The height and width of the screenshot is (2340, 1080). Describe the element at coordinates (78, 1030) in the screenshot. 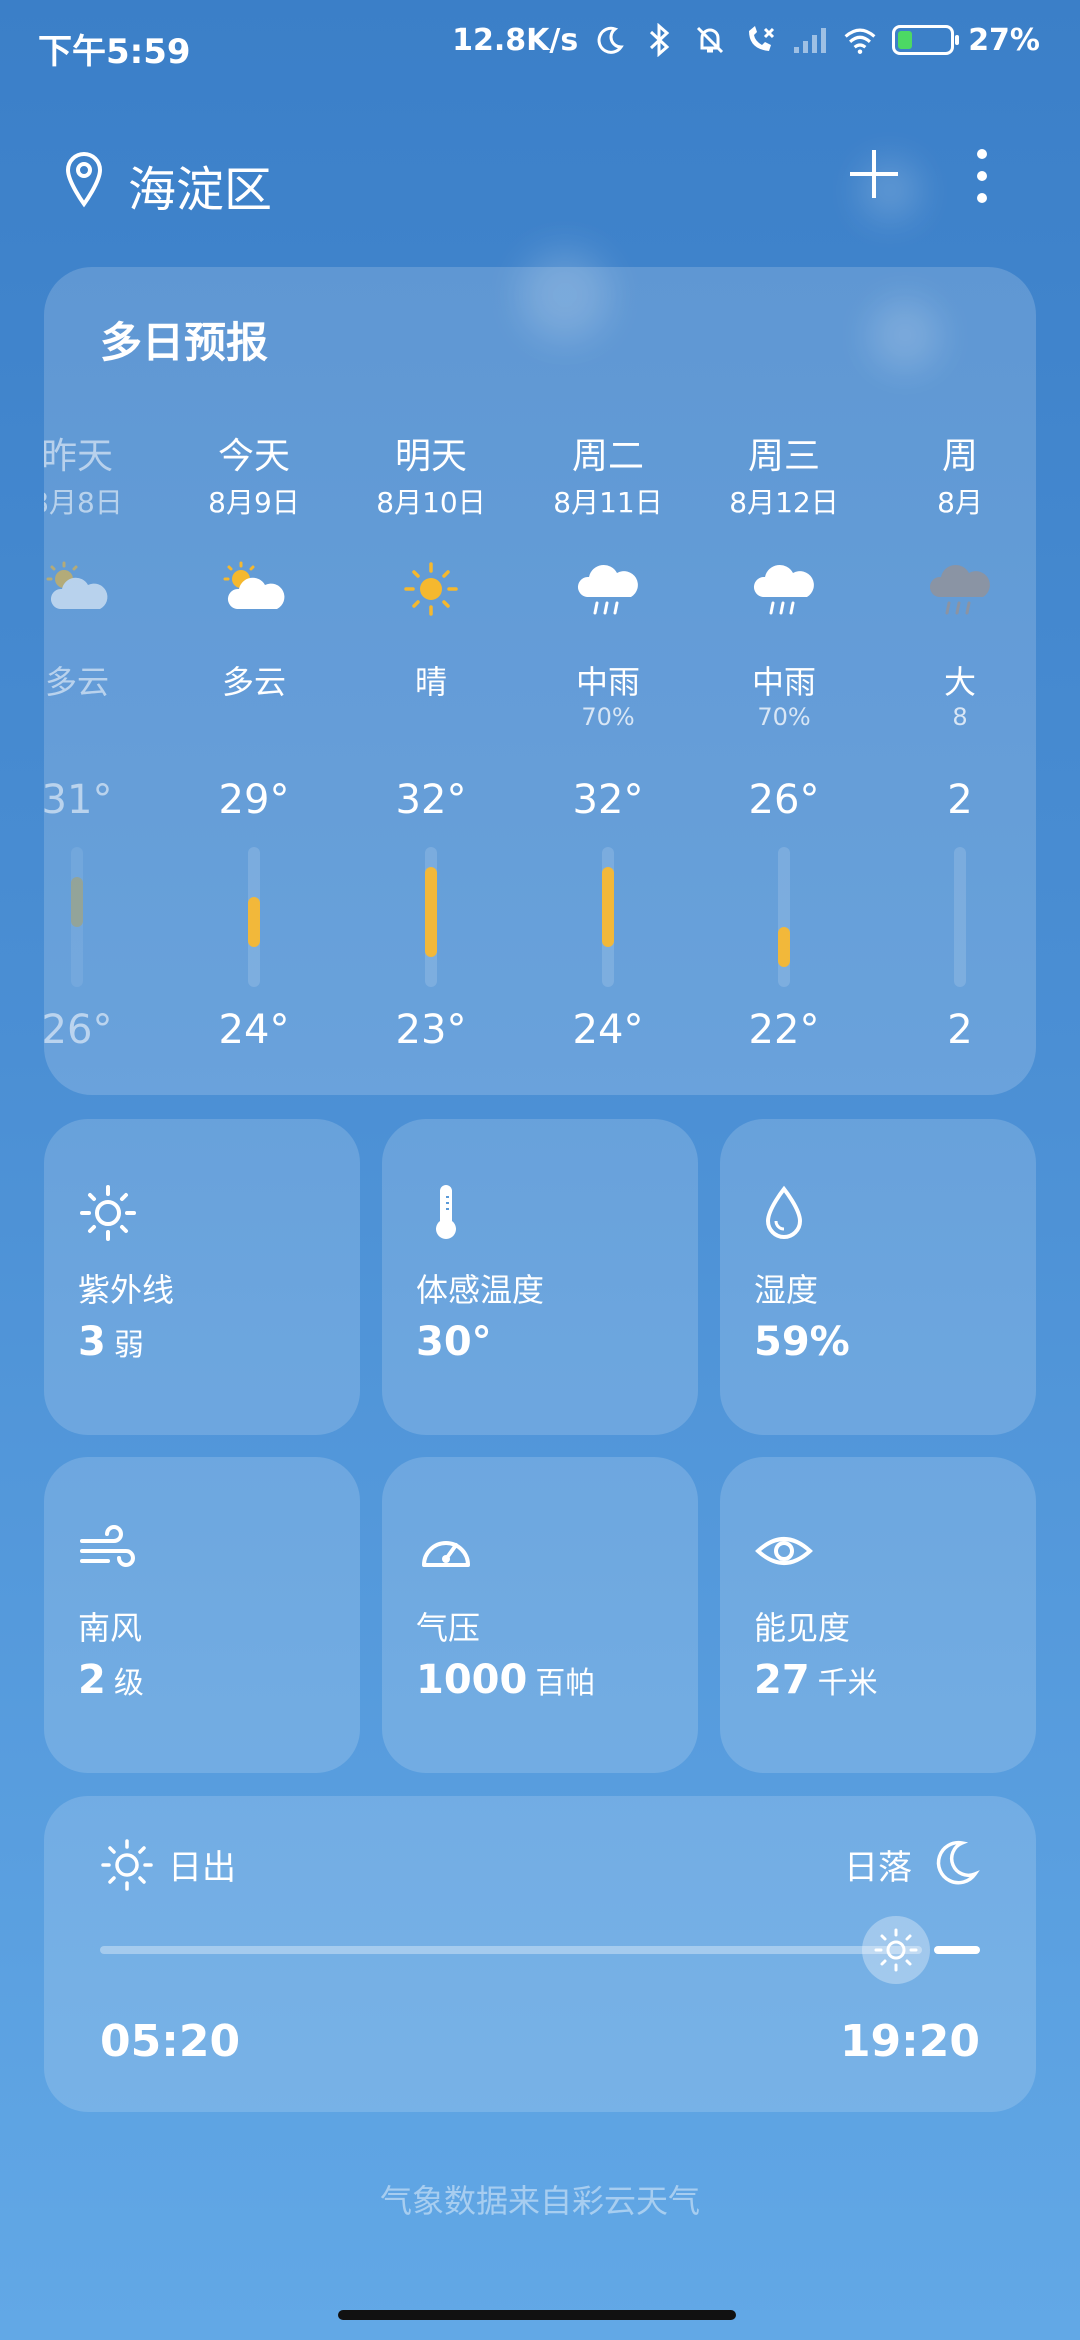

I see `low-temp: 26°` at that location.